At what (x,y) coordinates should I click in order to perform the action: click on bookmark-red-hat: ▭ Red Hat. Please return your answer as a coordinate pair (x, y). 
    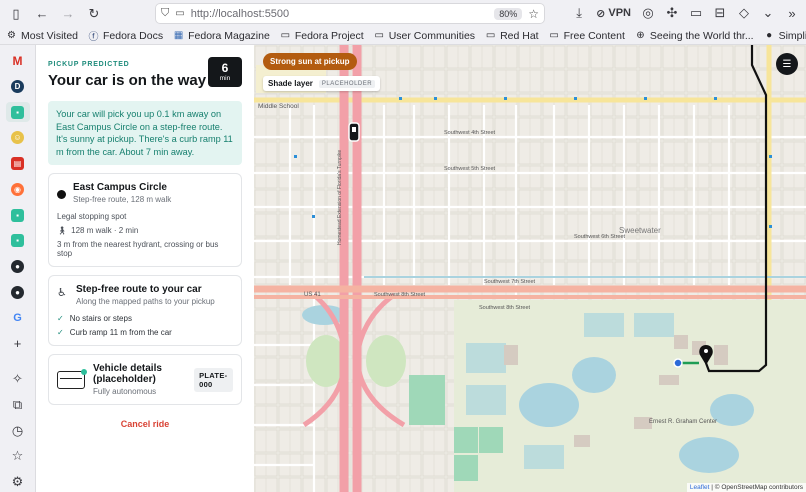
    Looking at the image, I should click on (512, 36).